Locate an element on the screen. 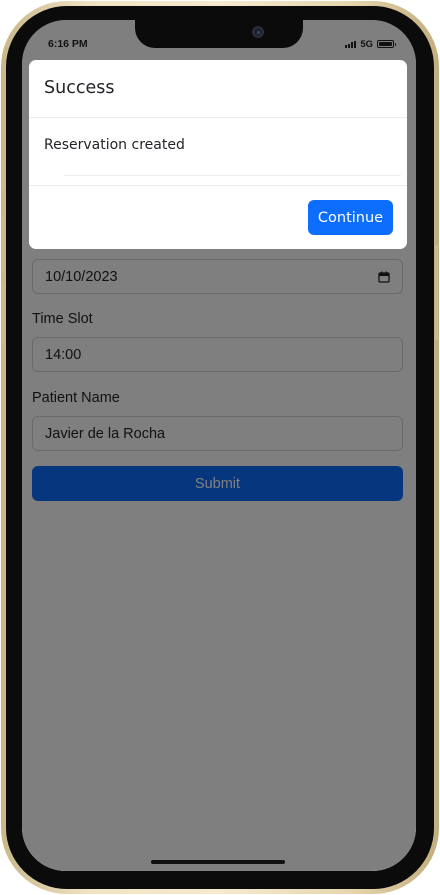 The width and height of the screenshot is (440, 895). modal-message: Reservation created is located at coordinates (114, 145).